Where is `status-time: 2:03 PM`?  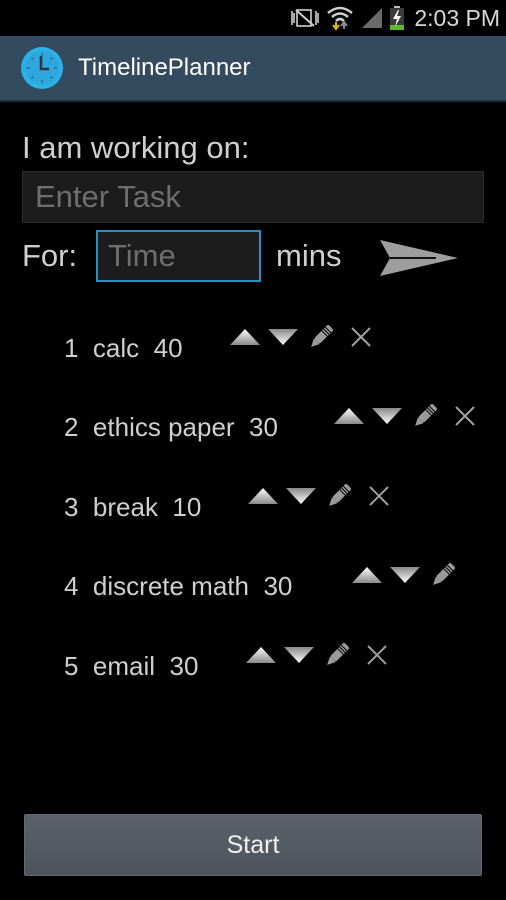 status-time: 2:03 PM is located at coordinates (457, 17).